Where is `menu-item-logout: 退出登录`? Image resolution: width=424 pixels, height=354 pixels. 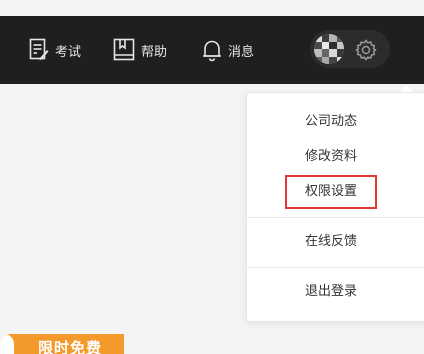
menu-item-logout: 退出登录 is located at coordinates (331, 292).